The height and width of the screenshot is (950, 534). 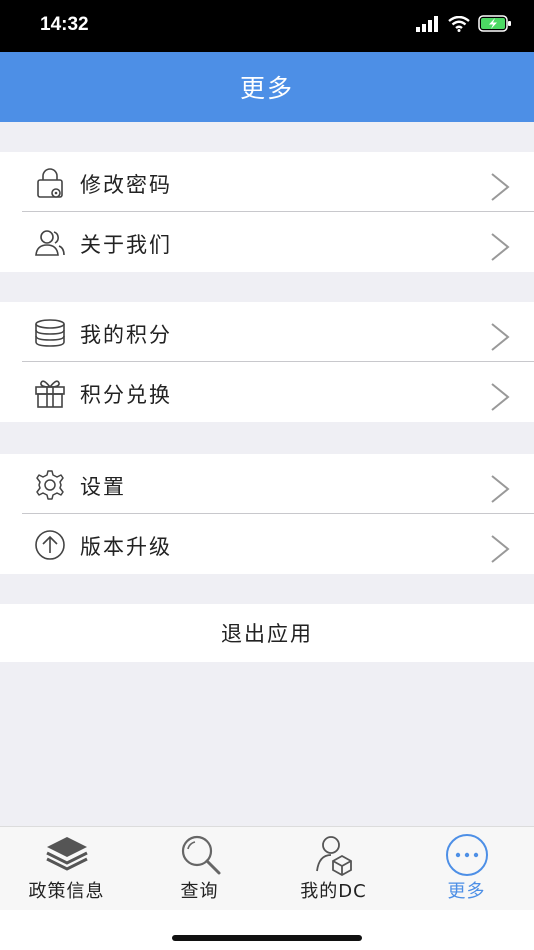 I want to click on battery-charging-icon, so click(x=494, y=23).